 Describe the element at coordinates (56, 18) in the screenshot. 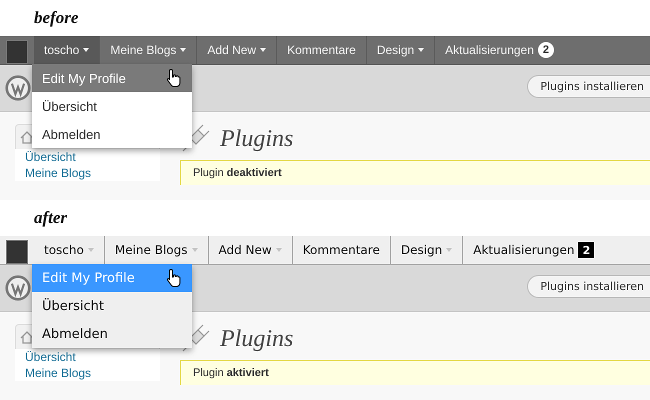

I see `panel-caption: before` at that location.